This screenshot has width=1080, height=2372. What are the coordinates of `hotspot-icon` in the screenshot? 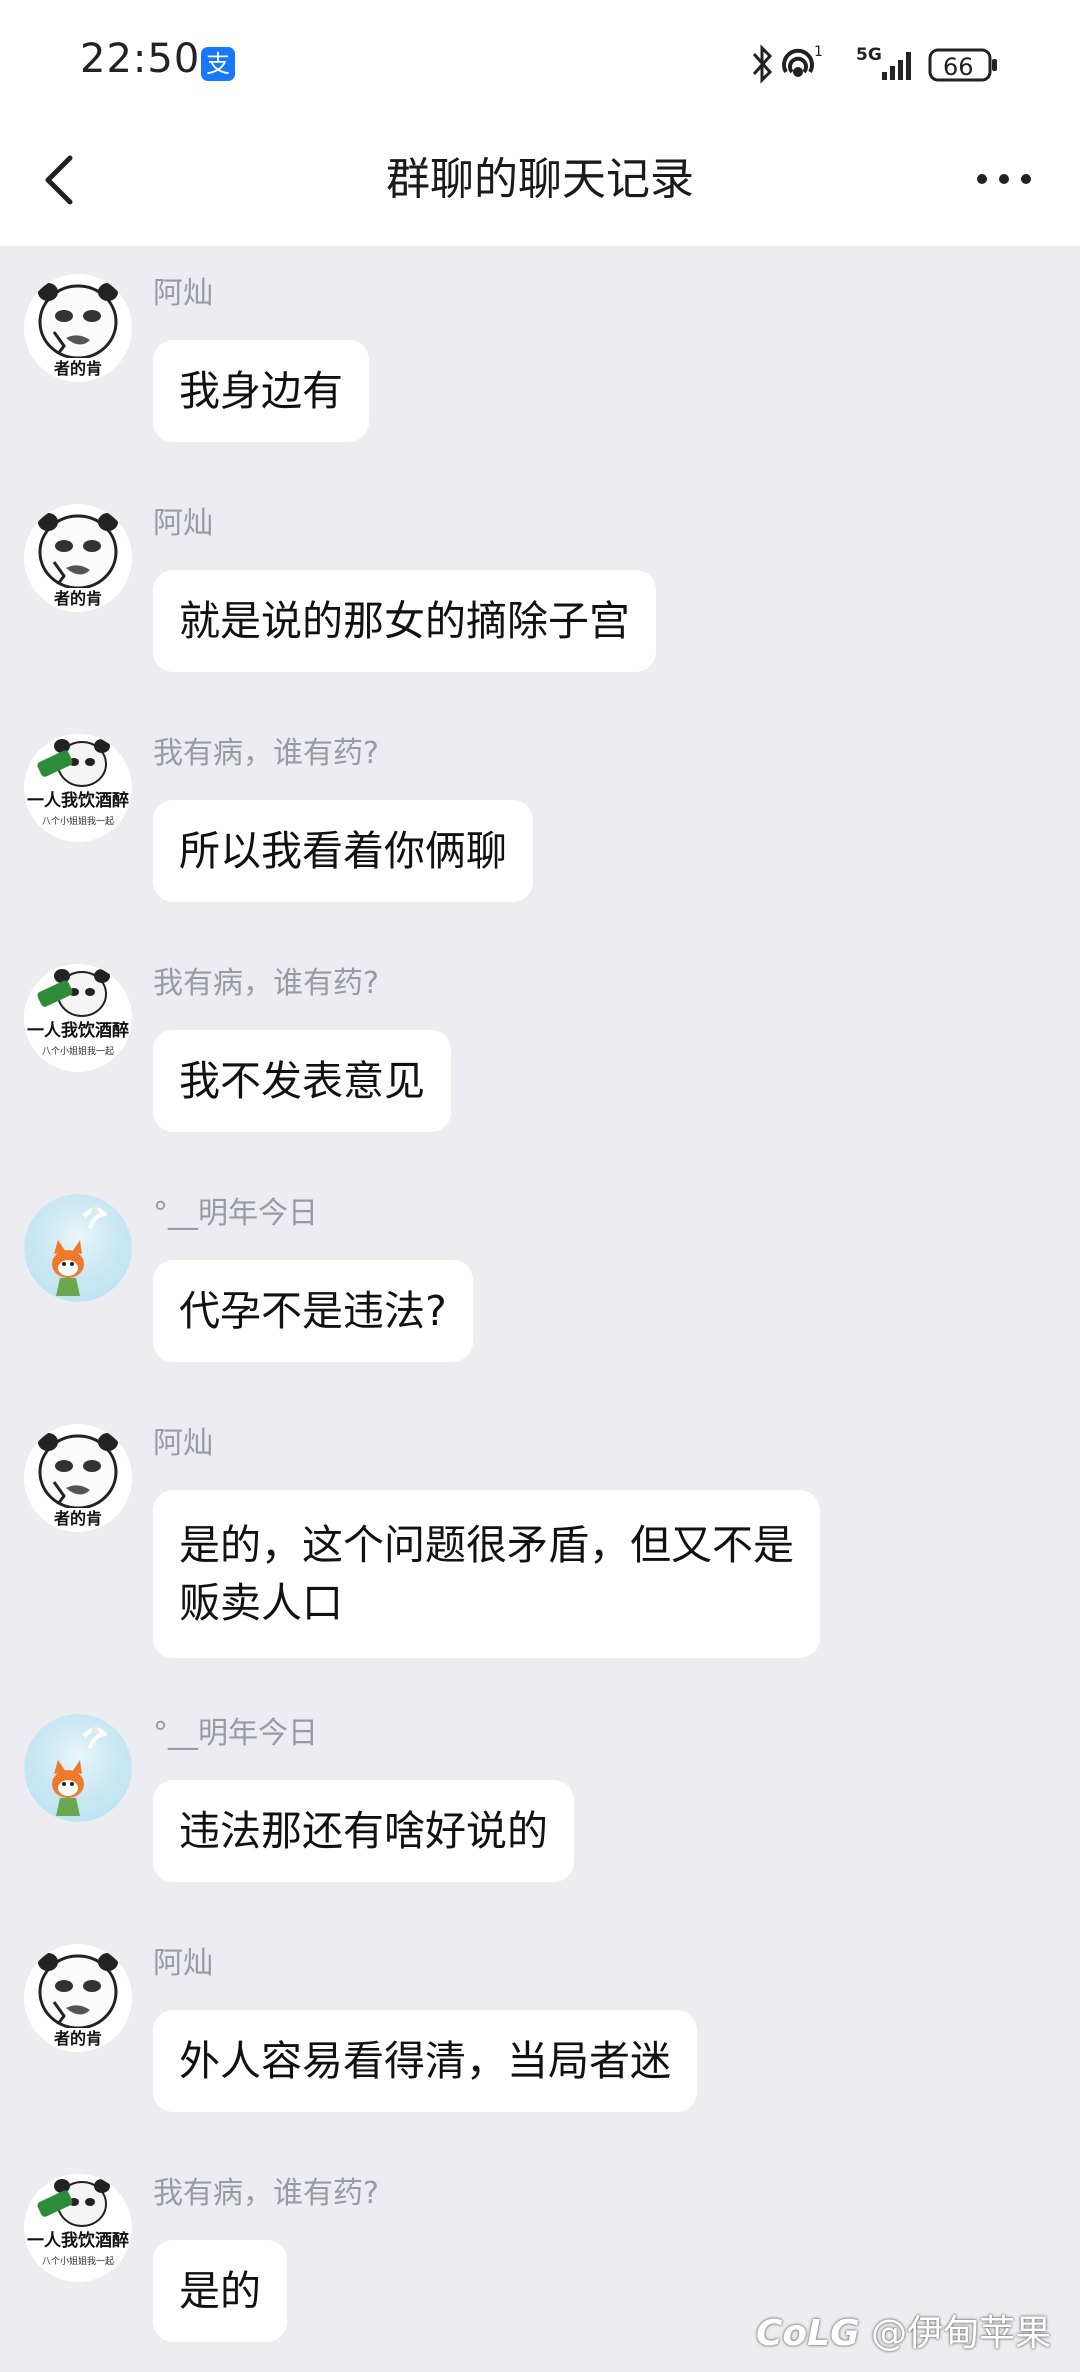 It's located at (798, 62).